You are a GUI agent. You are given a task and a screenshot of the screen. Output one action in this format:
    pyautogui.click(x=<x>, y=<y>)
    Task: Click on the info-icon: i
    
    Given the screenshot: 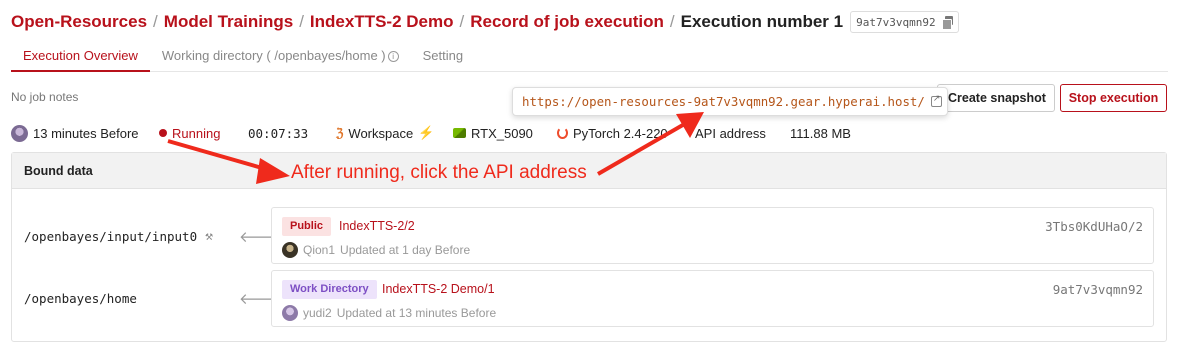 What is the action you would take?
    pyautogui.click(x=393, y=56)
    